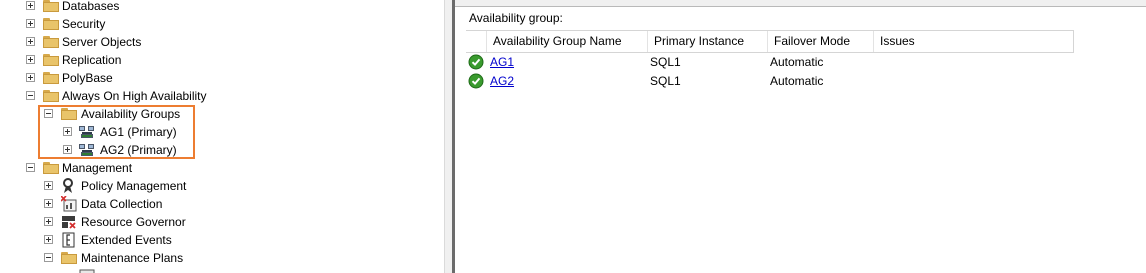 The image size is (1146, 273). Describe the element at coordinates (220, 270) in the screenshot. I see `tree-item-partial` at that location.